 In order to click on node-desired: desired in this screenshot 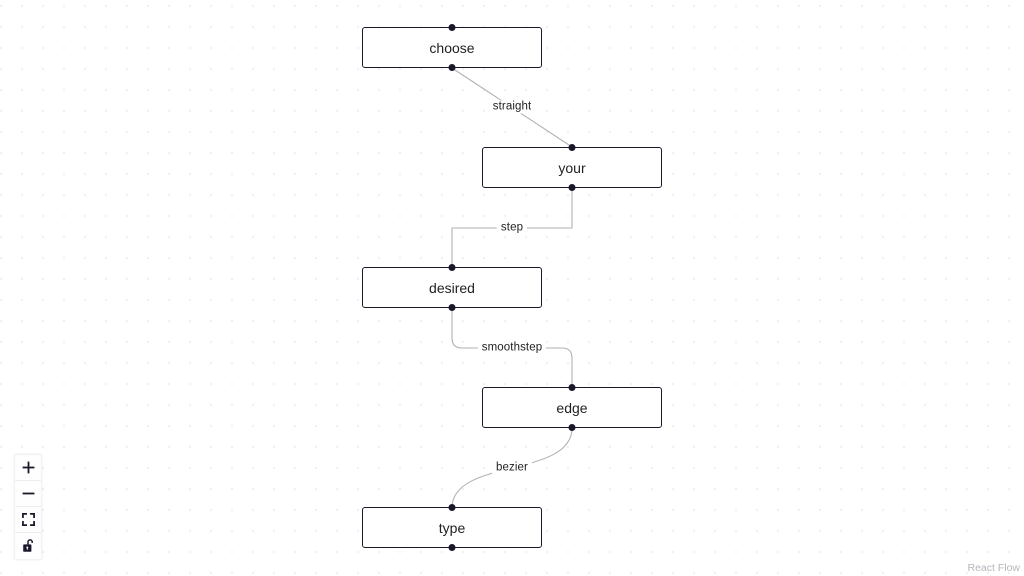, I will do `click(452, 287)`.